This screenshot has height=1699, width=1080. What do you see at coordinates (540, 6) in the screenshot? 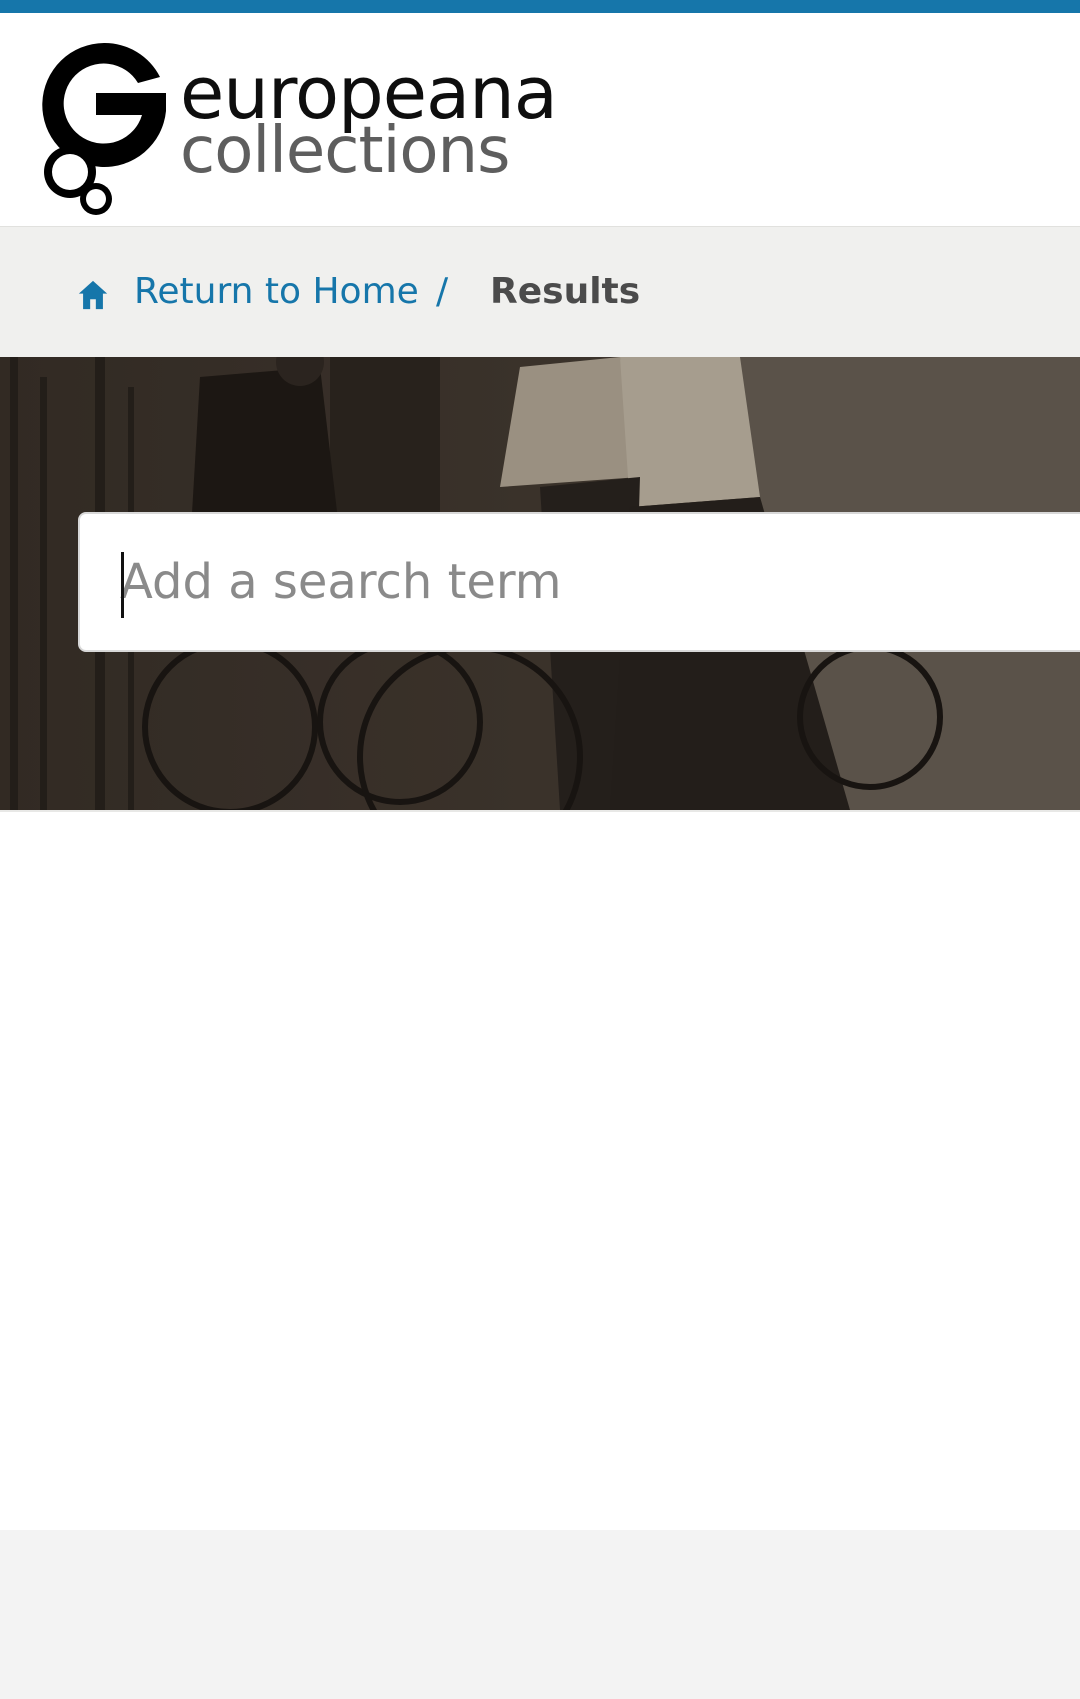
I see `top-accent-bar` at bounding box center [540, 6].